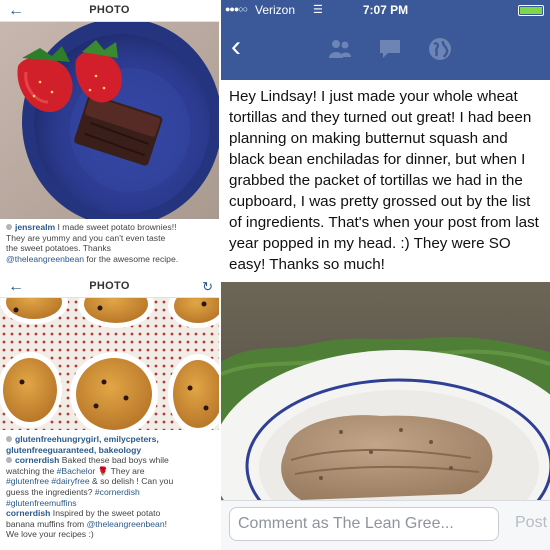 The width and height of the screenshot is (550, 550). I want to click on comment-text: Baked these bad boys while, so click(114, 460).